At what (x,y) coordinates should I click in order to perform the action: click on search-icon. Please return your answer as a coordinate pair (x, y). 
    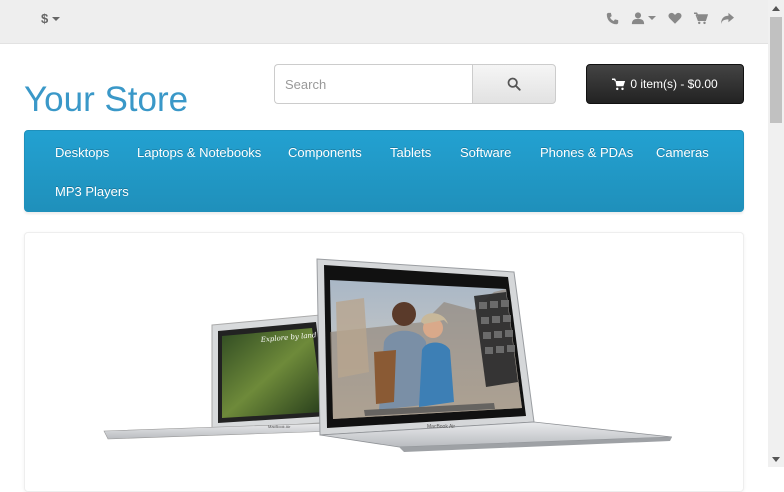
    Looking at the image, I should click on (514, 84).